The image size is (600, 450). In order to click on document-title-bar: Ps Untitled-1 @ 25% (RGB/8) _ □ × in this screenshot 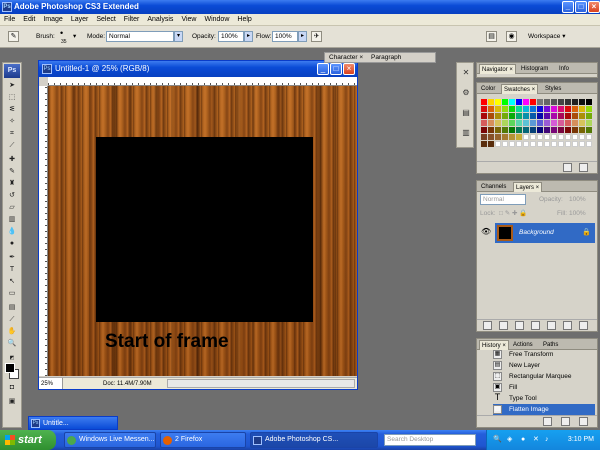, I will do `click(198, 69)`.